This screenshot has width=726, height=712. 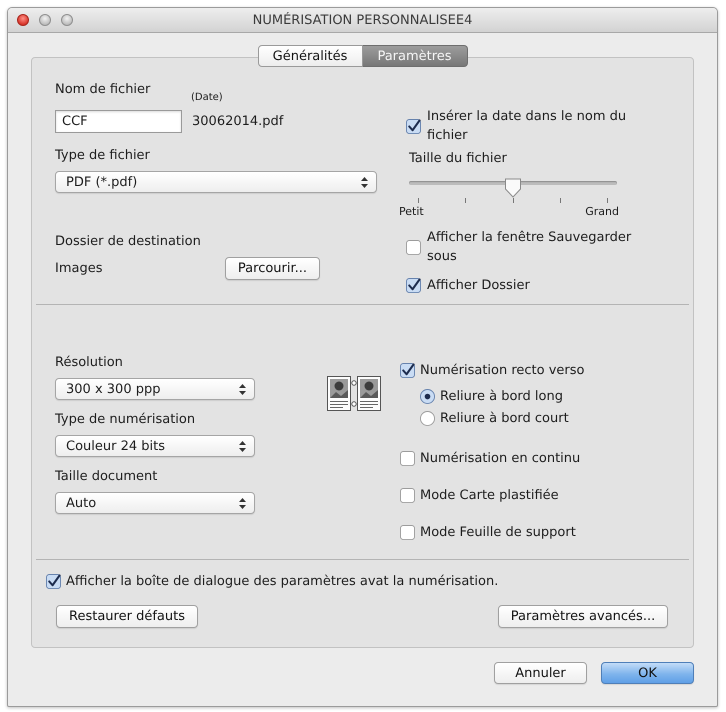 I want to click on option-label: Mode Carte plastifiée, so click(x=489, y=496).